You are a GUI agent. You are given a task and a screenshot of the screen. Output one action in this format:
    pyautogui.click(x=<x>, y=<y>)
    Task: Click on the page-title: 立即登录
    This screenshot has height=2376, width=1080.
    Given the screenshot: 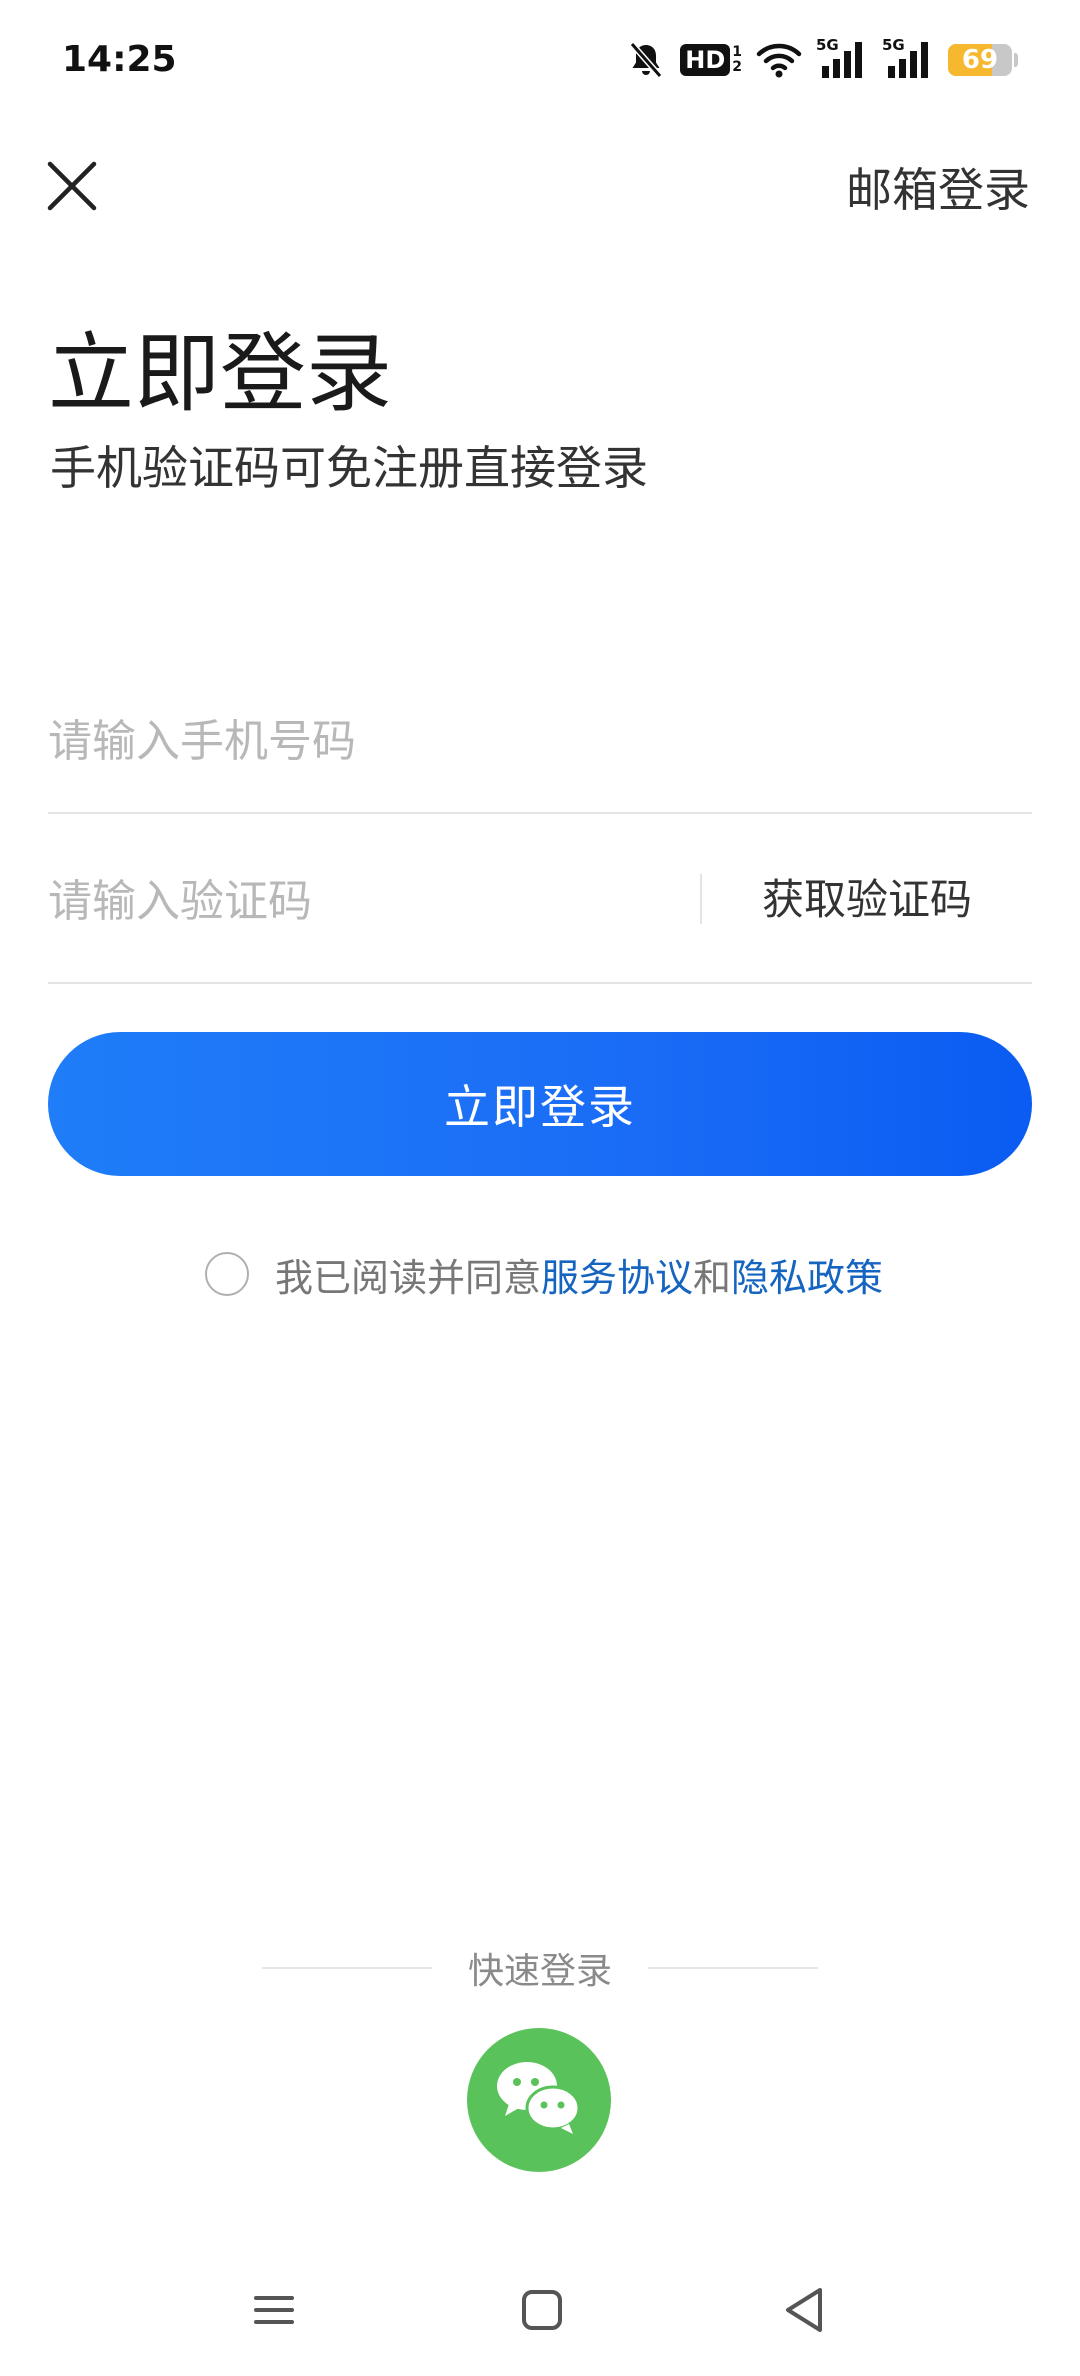 What is the action you would take?
    pyautogui.click(x=220, y=374)
    